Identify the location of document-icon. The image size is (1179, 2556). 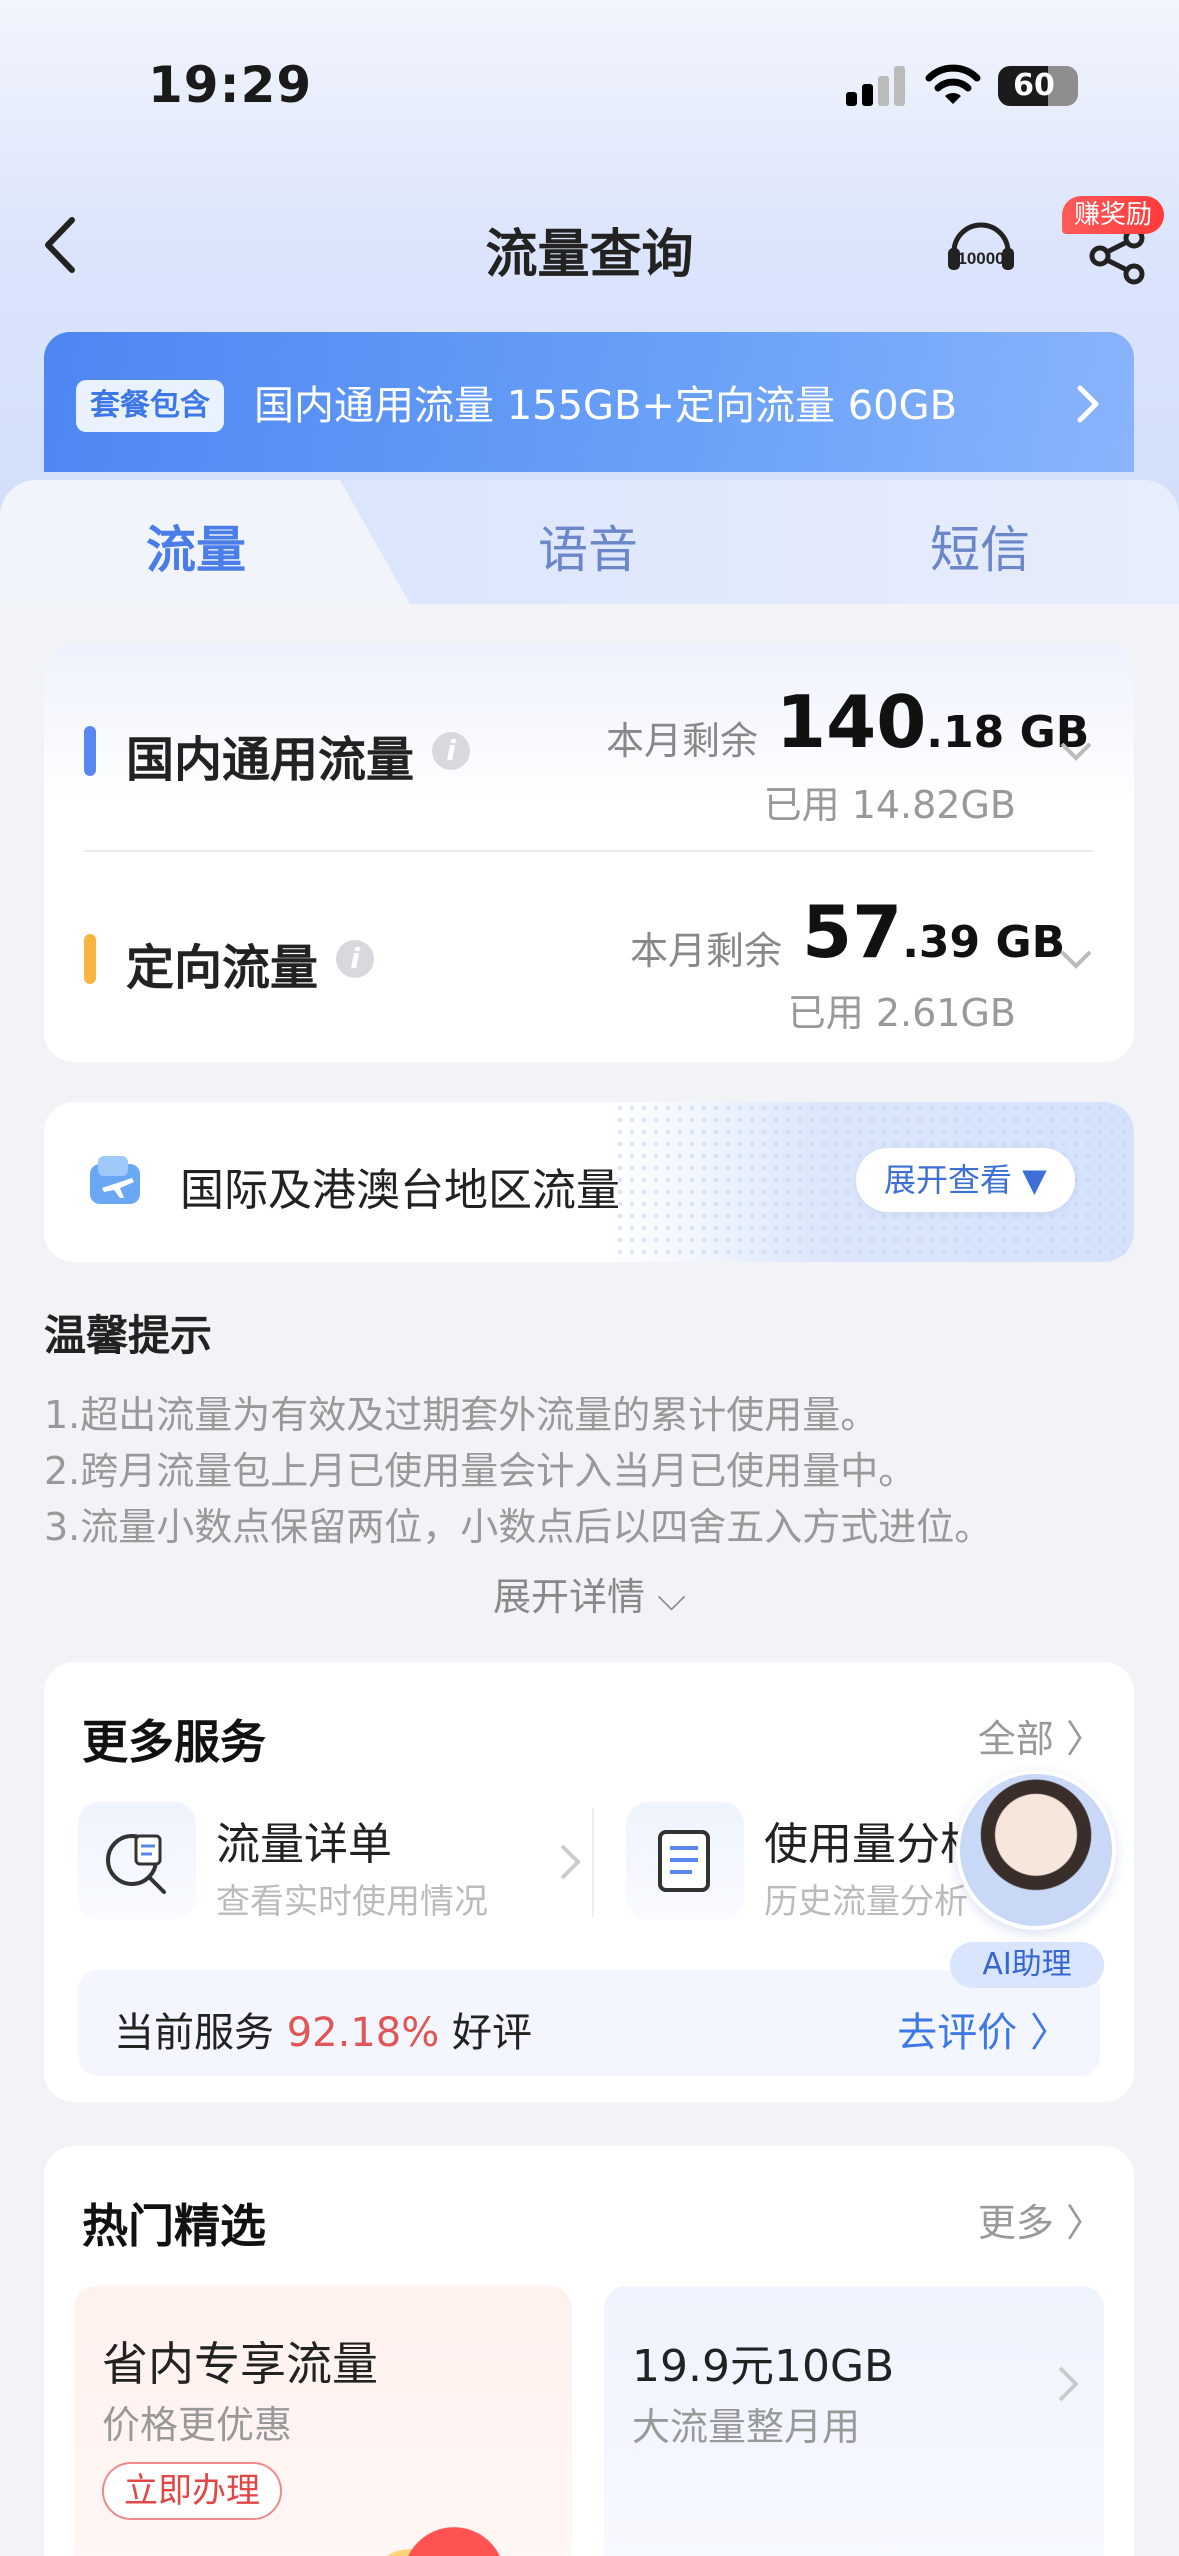
(684, 1861).